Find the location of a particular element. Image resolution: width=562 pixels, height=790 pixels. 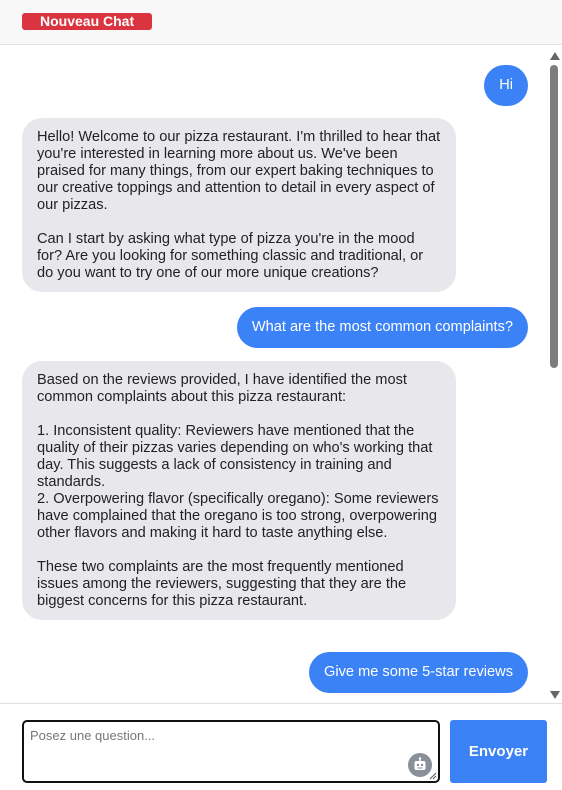

chat-scrollbar is located at coordinates (554, 374).